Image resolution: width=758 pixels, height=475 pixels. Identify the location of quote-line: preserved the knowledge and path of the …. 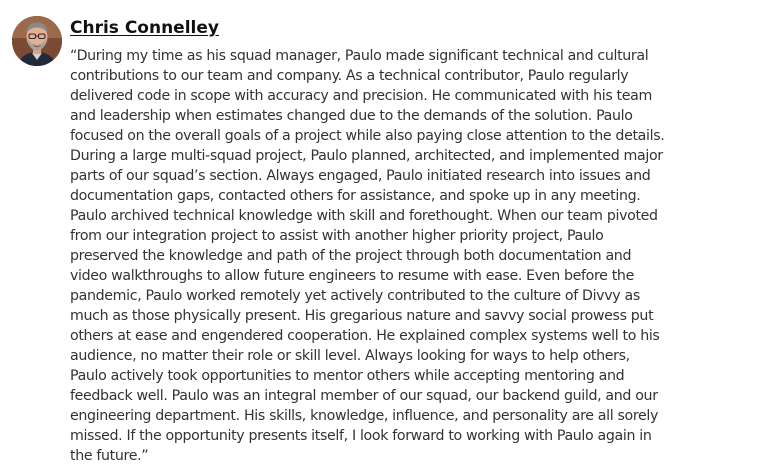
(351, 256).